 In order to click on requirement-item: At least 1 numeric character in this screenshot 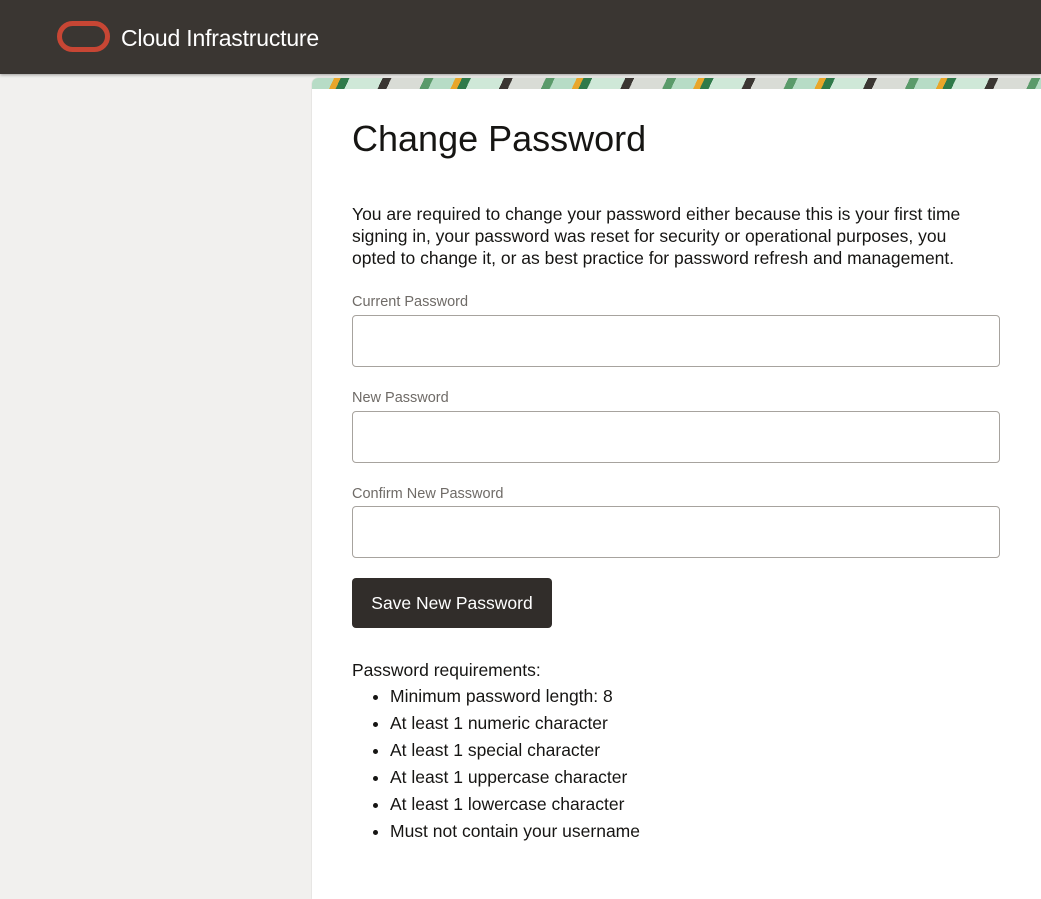, I will do `click(515, 723)`.